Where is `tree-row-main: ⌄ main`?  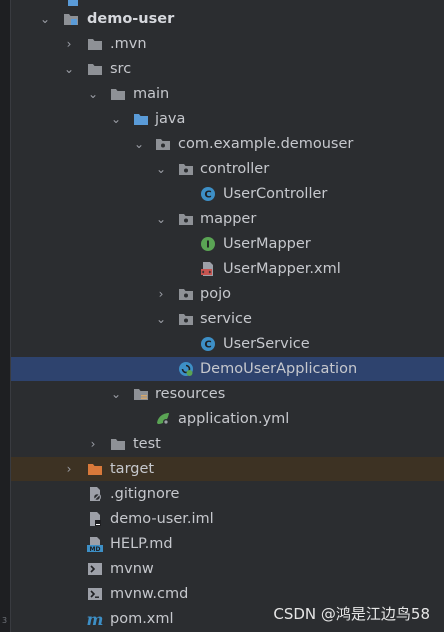 tree-row-main: ⌄ main is located at coordinates (227, 94).